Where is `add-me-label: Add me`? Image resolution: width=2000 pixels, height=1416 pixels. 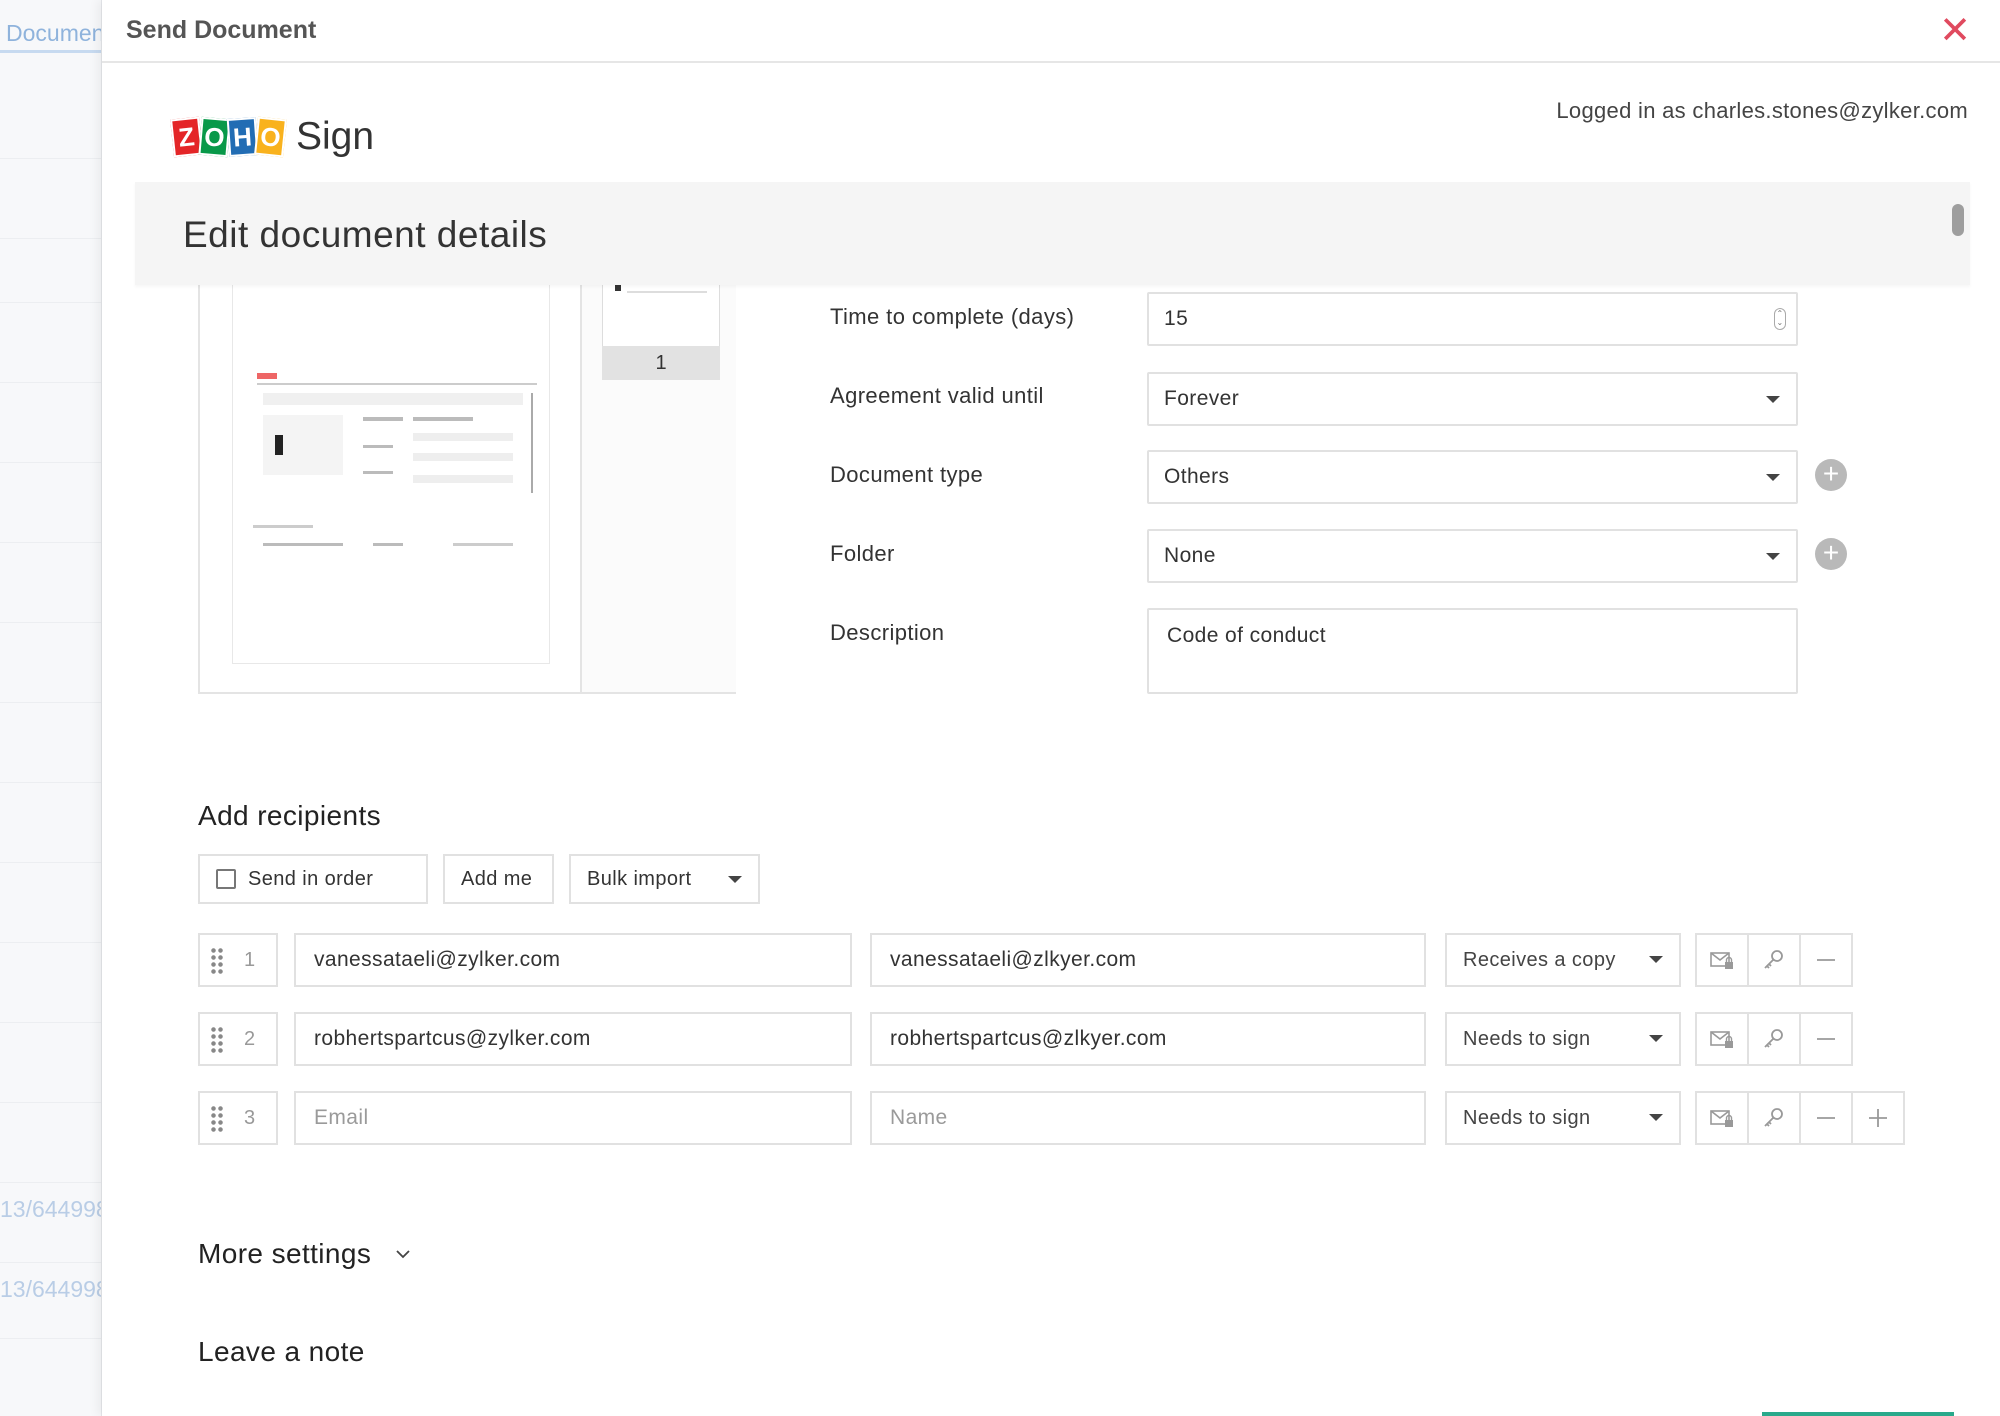
add-me-label: Add me is located at coordinates (497, 878).